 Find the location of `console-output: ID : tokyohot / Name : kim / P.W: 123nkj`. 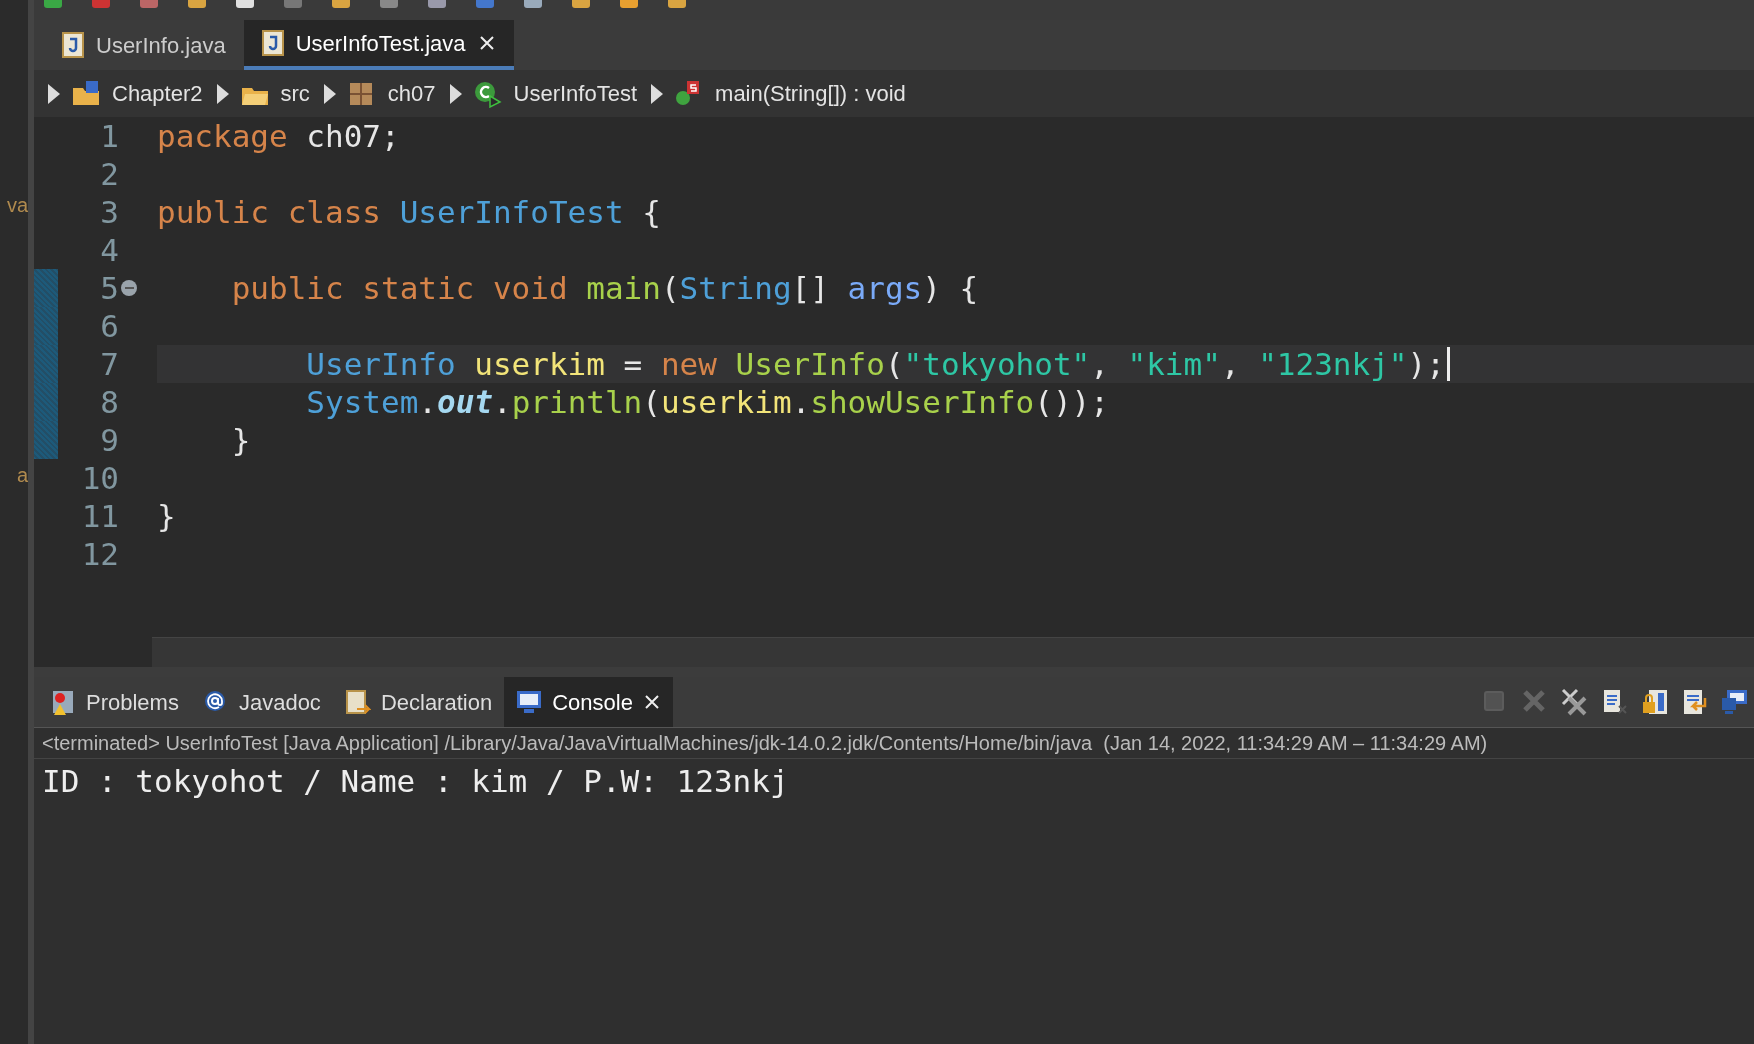

console-output: ID : tokyohot / Name : kim / P.W: 123nkj is located at coordinates (416, 781).